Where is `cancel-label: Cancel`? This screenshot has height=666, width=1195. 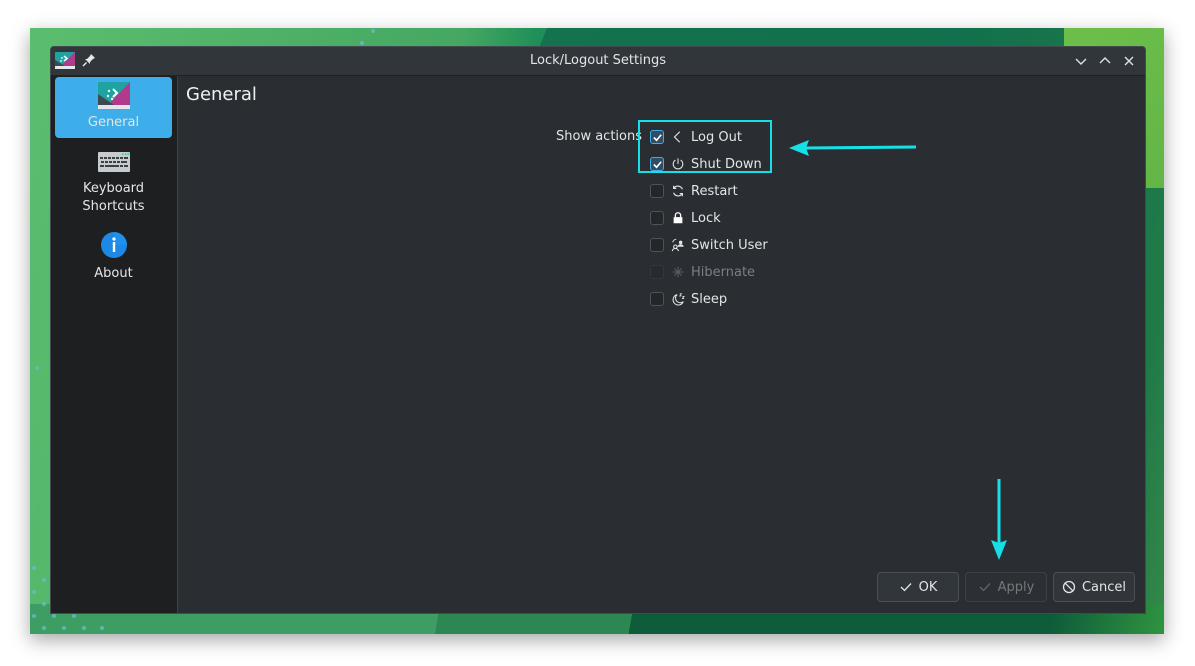
cancel-label: Cancel is located at coordinates (1104, 587).